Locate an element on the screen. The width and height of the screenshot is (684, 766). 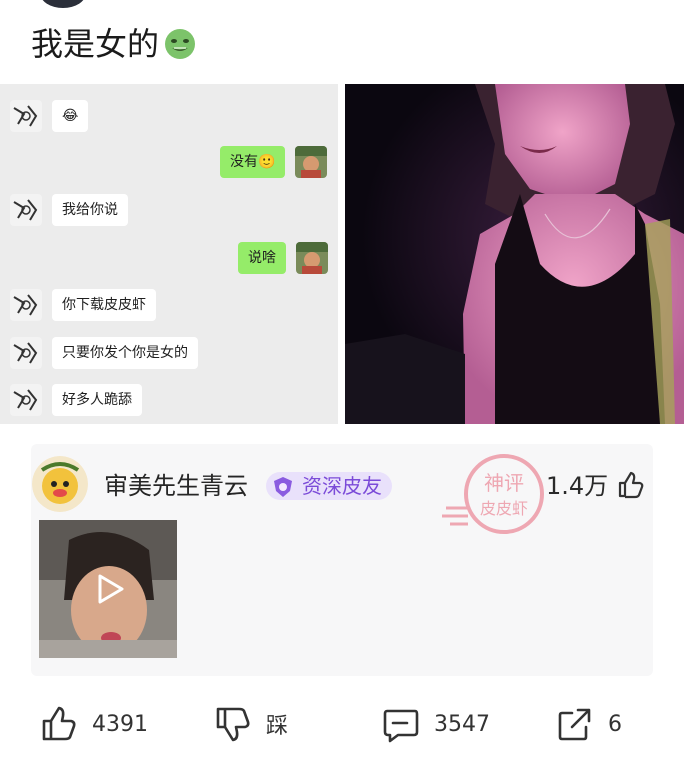
nauseated-face-icon is located at coordinates (180, 44).